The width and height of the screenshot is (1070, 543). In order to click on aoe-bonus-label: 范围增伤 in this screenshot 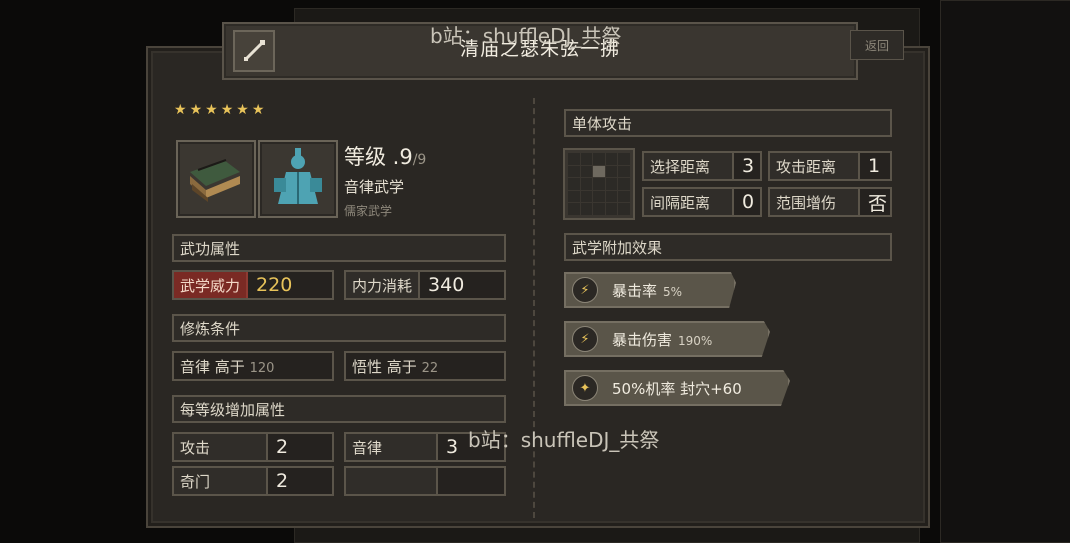, I will do `click(815, 202)`.